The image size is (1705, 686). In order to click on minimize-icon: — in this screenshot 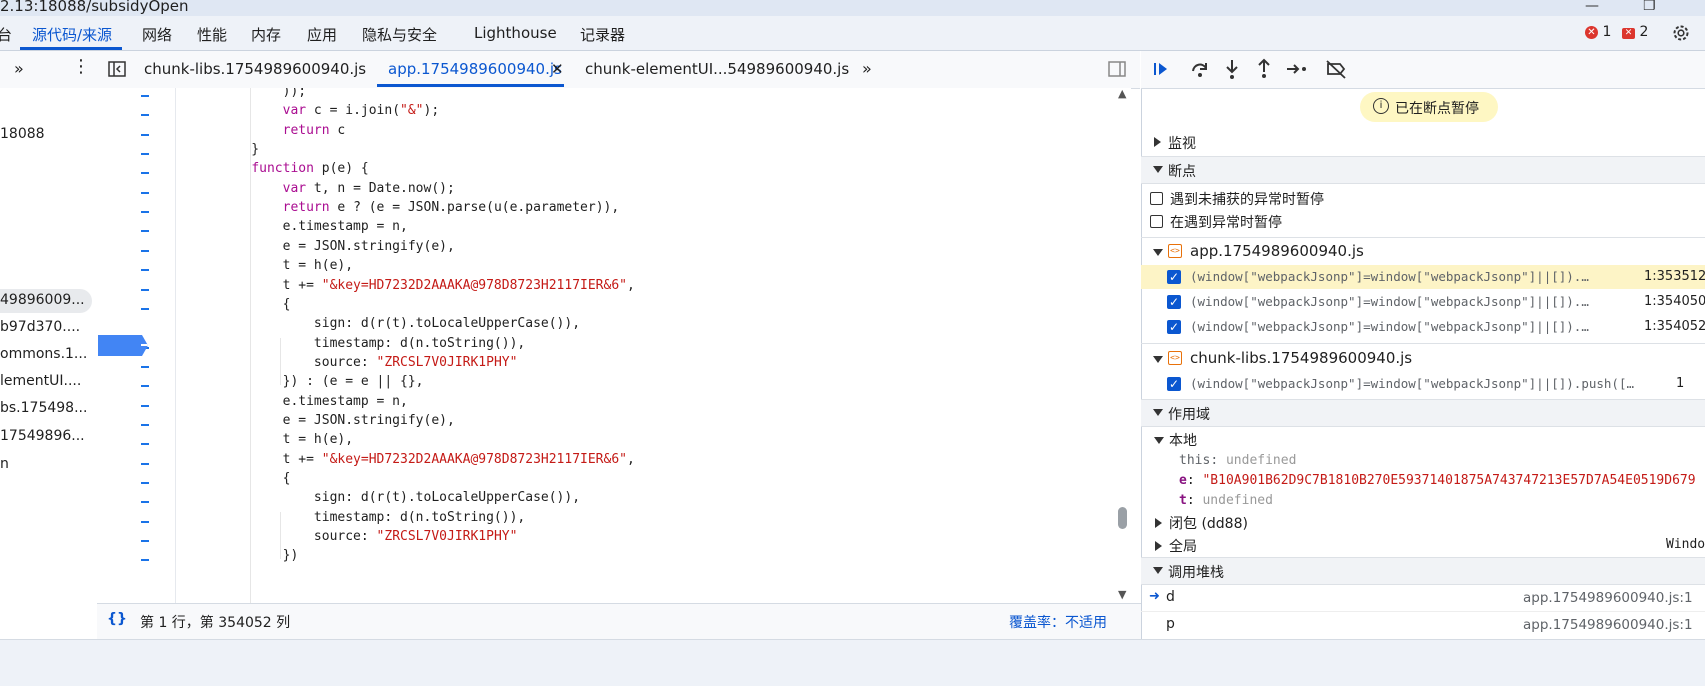, I will do `click(1592, 7)`.